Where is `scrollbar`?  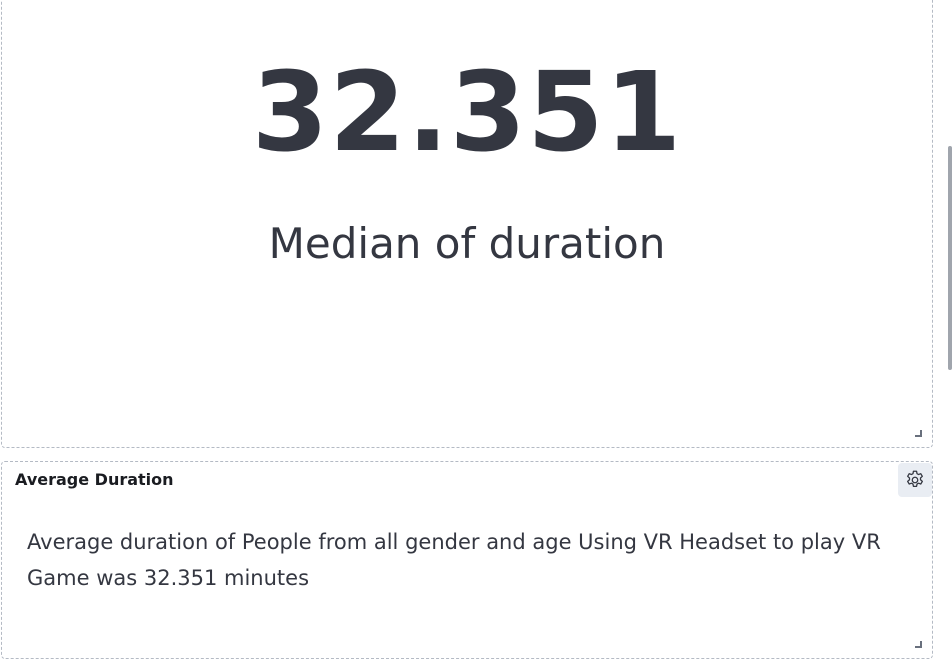 scrollbar is located at coordinates (950, 258).